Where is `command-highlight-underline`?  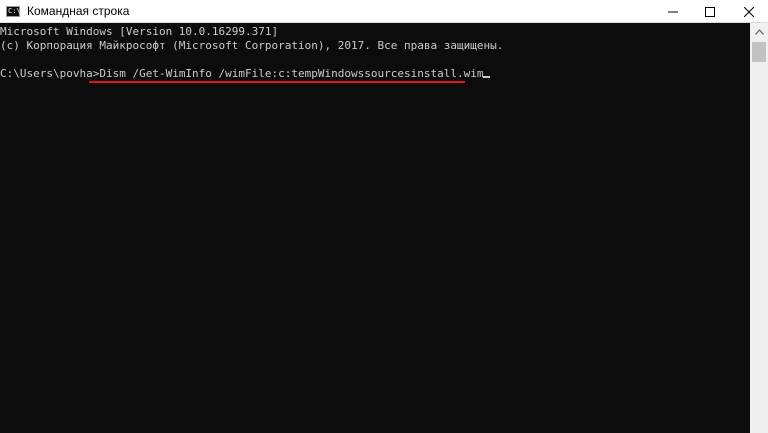 command-highlight-underline is located at coordinates (277, 82).